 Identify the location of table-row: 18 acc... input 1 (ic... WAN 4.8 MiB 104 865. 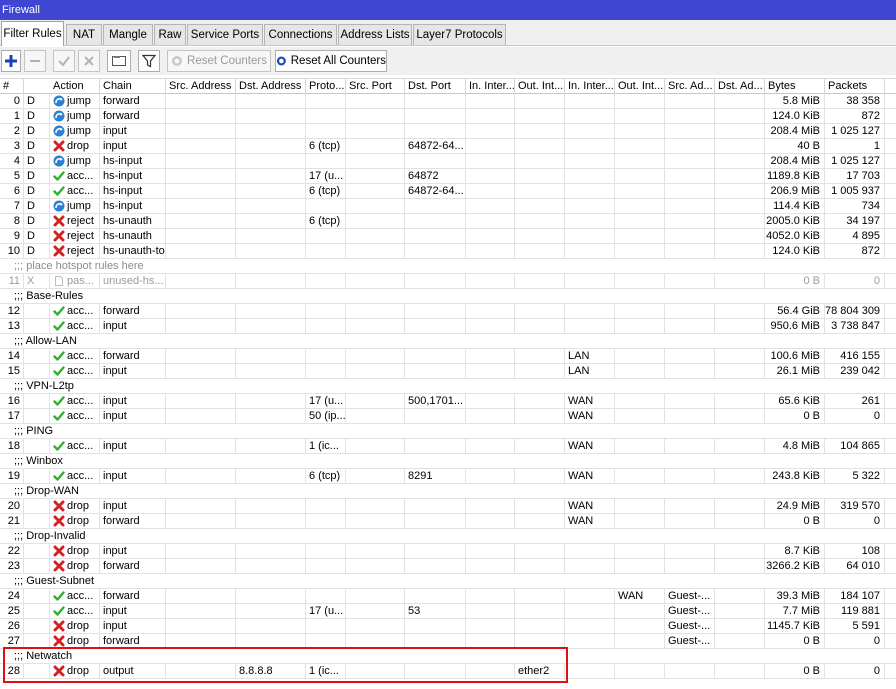
(448, 446).